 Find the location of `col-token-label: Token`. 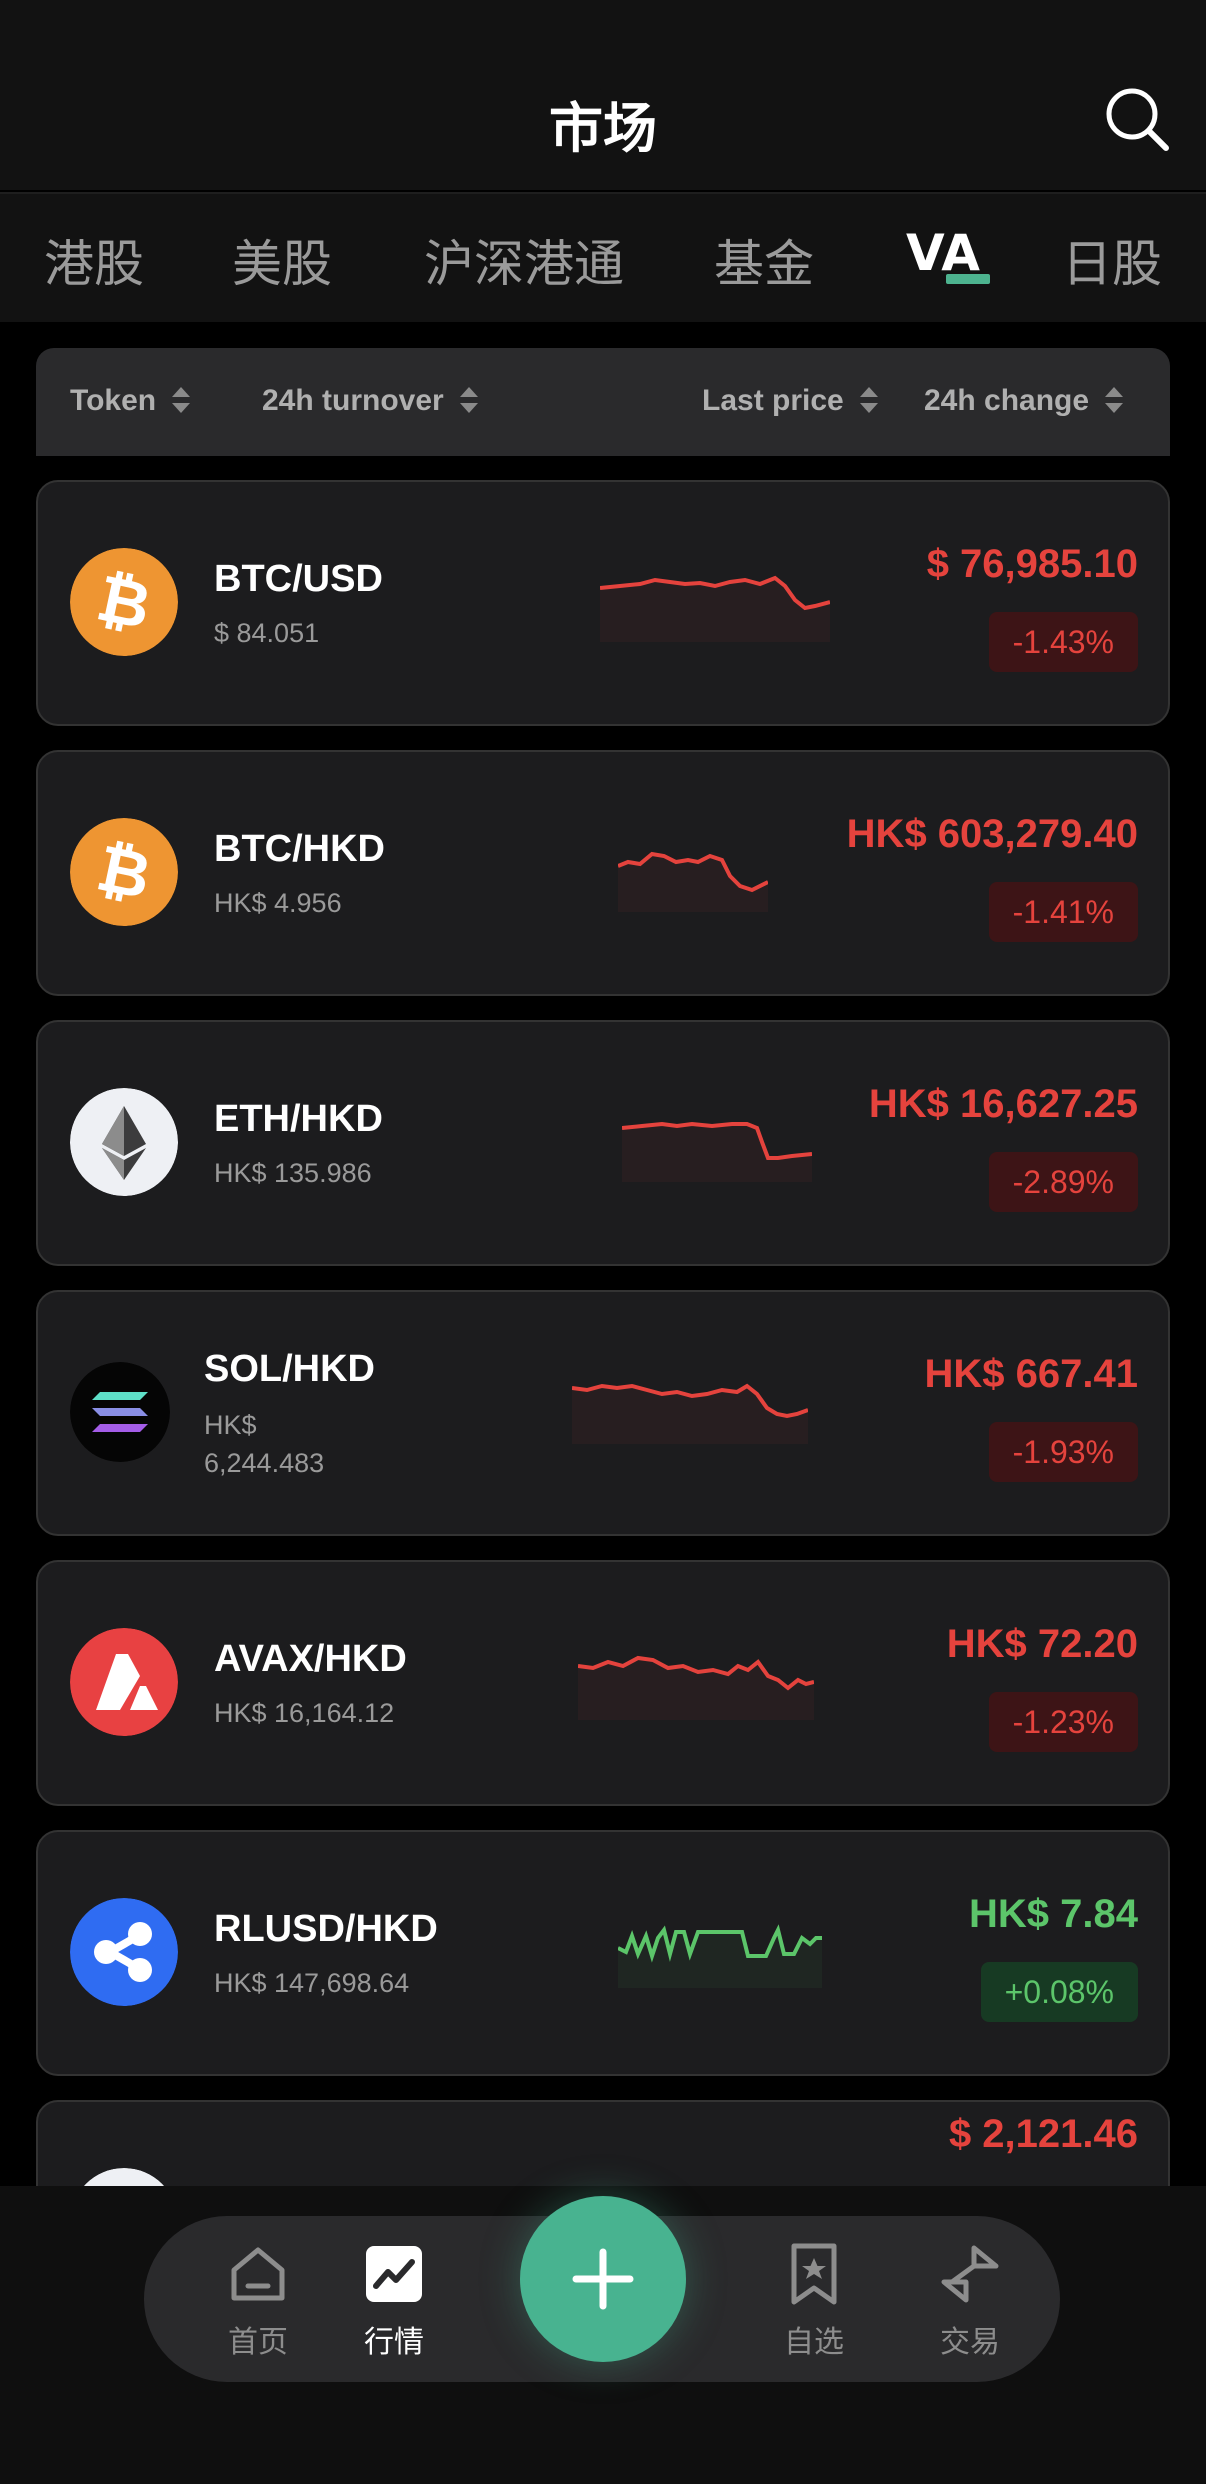

col-token-label: Token is located at coordinates (113, 400).